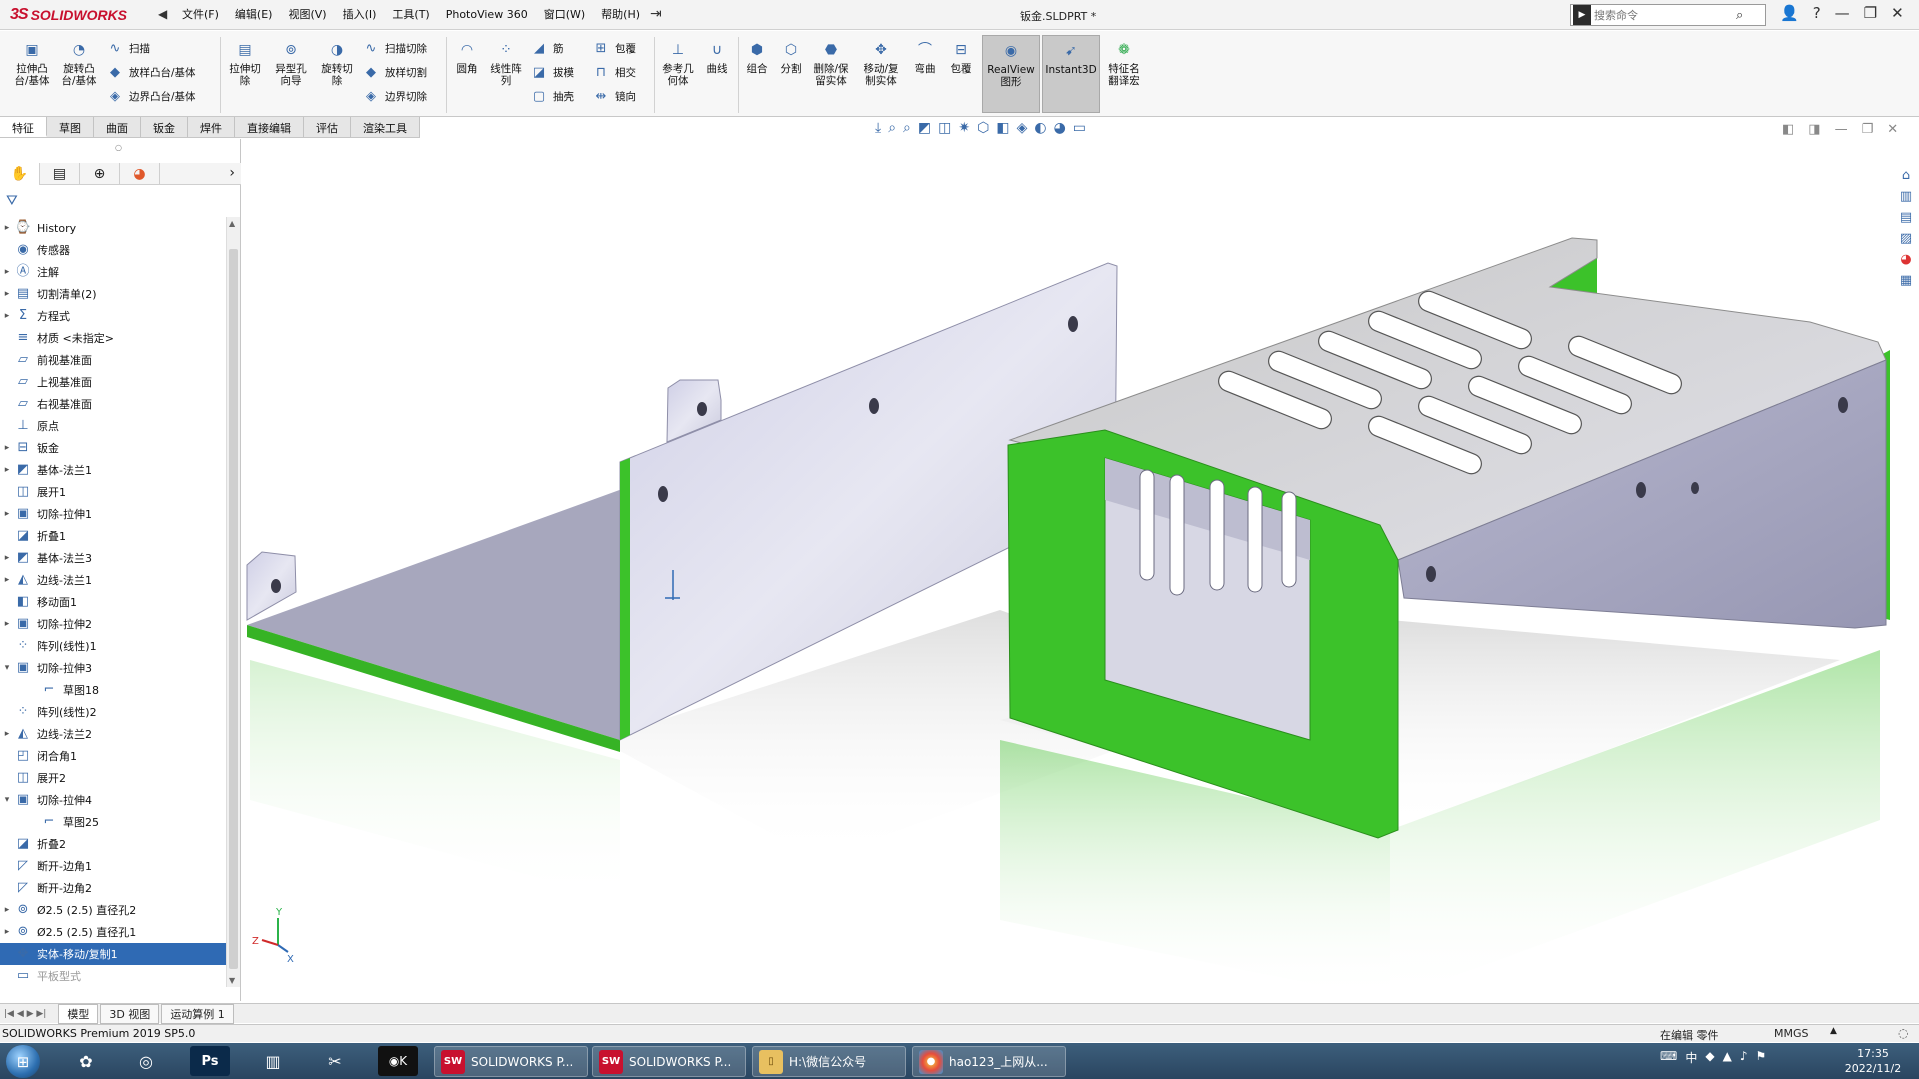 The width and height of the screenshot is (1919, 1079). Describe the element at coordinates (506, 63) in the screenshot. I see `linear-pattern-button: ⁘ 线性阵 列` at that location.